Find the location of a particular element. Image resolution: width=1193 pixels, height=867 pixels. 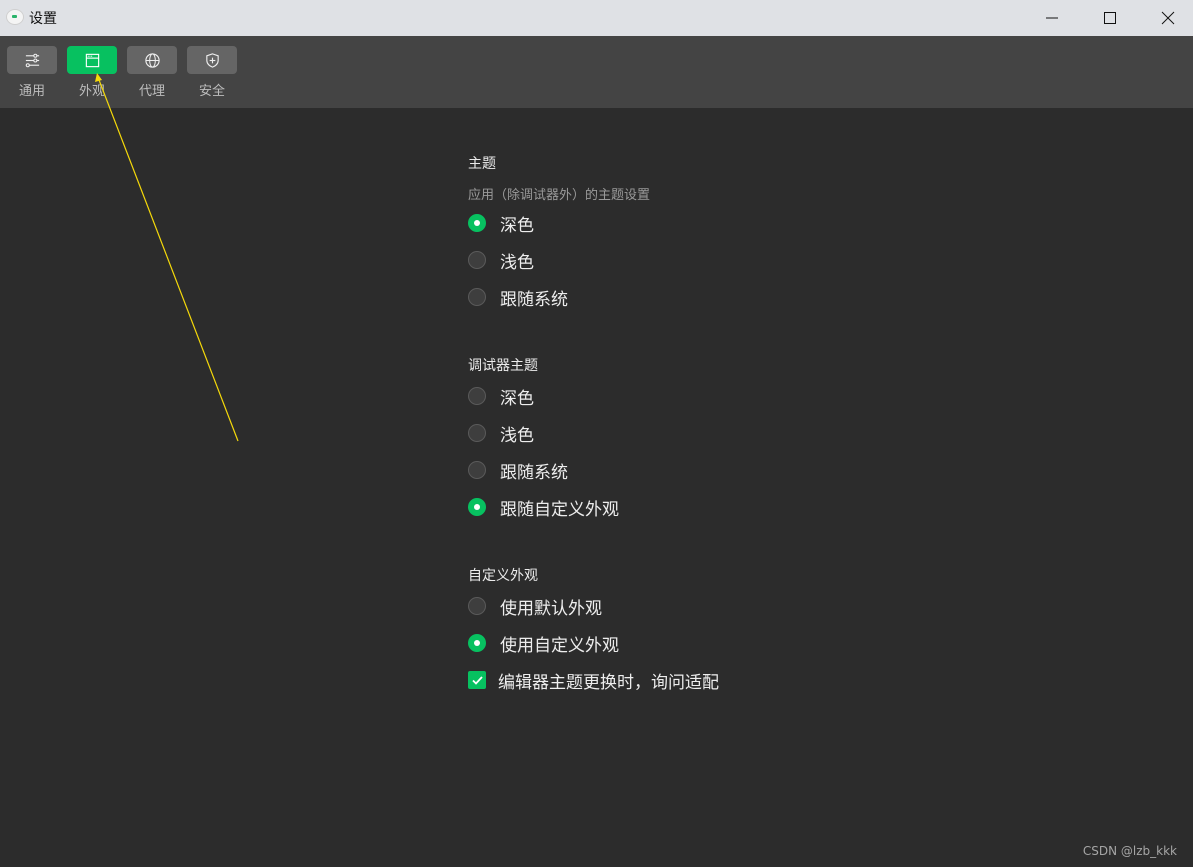

tab-appearance is located at coordinates (92, 60).